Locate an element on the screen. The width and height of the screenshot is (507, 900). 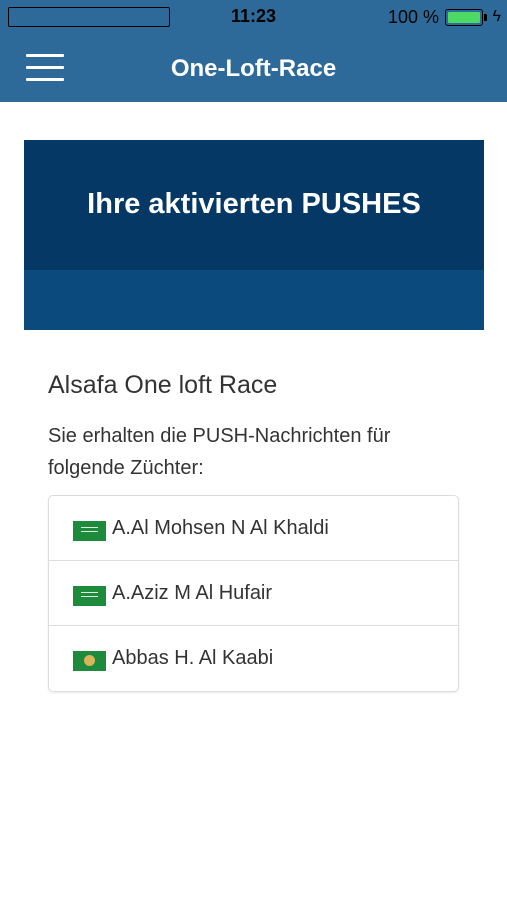
breeder-name: Abbas H. Al Kaabi is located at coordinates (193, 658).